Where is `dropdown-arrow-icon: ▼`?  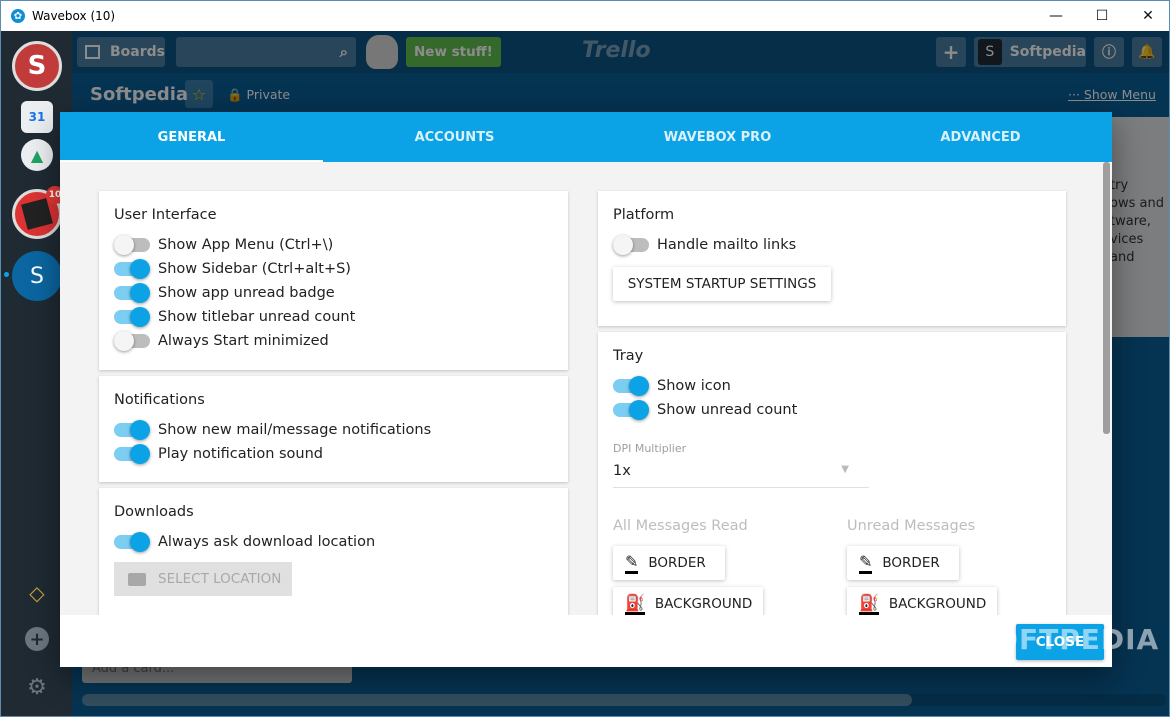 dropdown-arrow-icon: ▼ is located at coordinates (845, 469).